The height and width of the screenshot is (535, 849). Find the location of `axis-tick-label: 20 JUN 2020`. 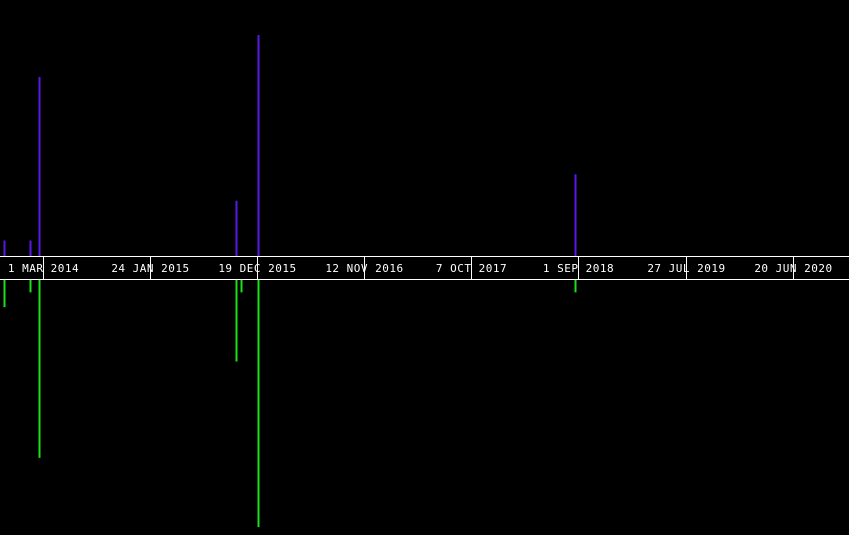

axis-tick-label: 20 JUN 2020 is located at coordinates (793, 268).